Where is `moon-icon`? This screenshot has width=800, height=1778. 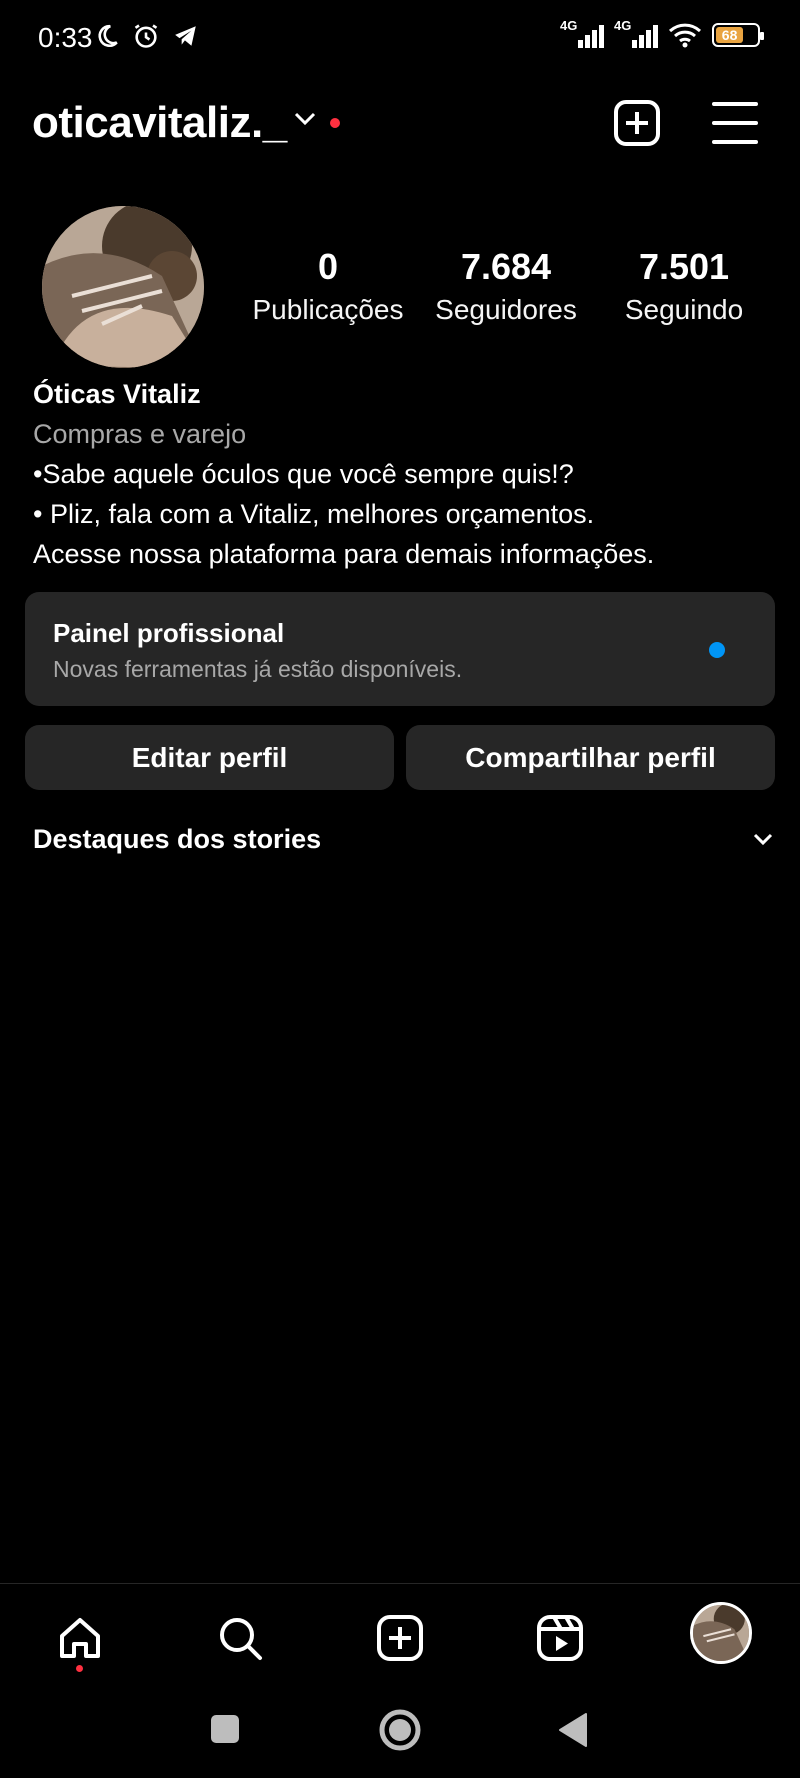
moon-icon is located at coordinates (108, 35).